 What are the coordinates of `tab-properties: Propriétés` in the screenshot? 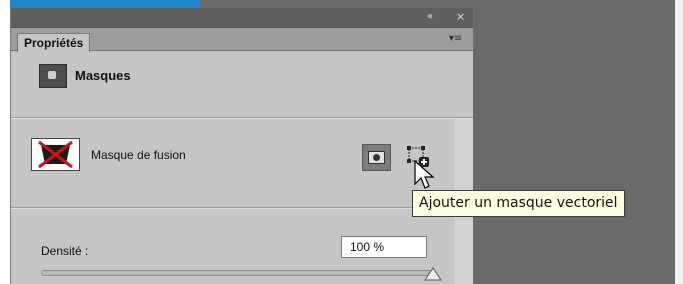 It's located at (54, 42).